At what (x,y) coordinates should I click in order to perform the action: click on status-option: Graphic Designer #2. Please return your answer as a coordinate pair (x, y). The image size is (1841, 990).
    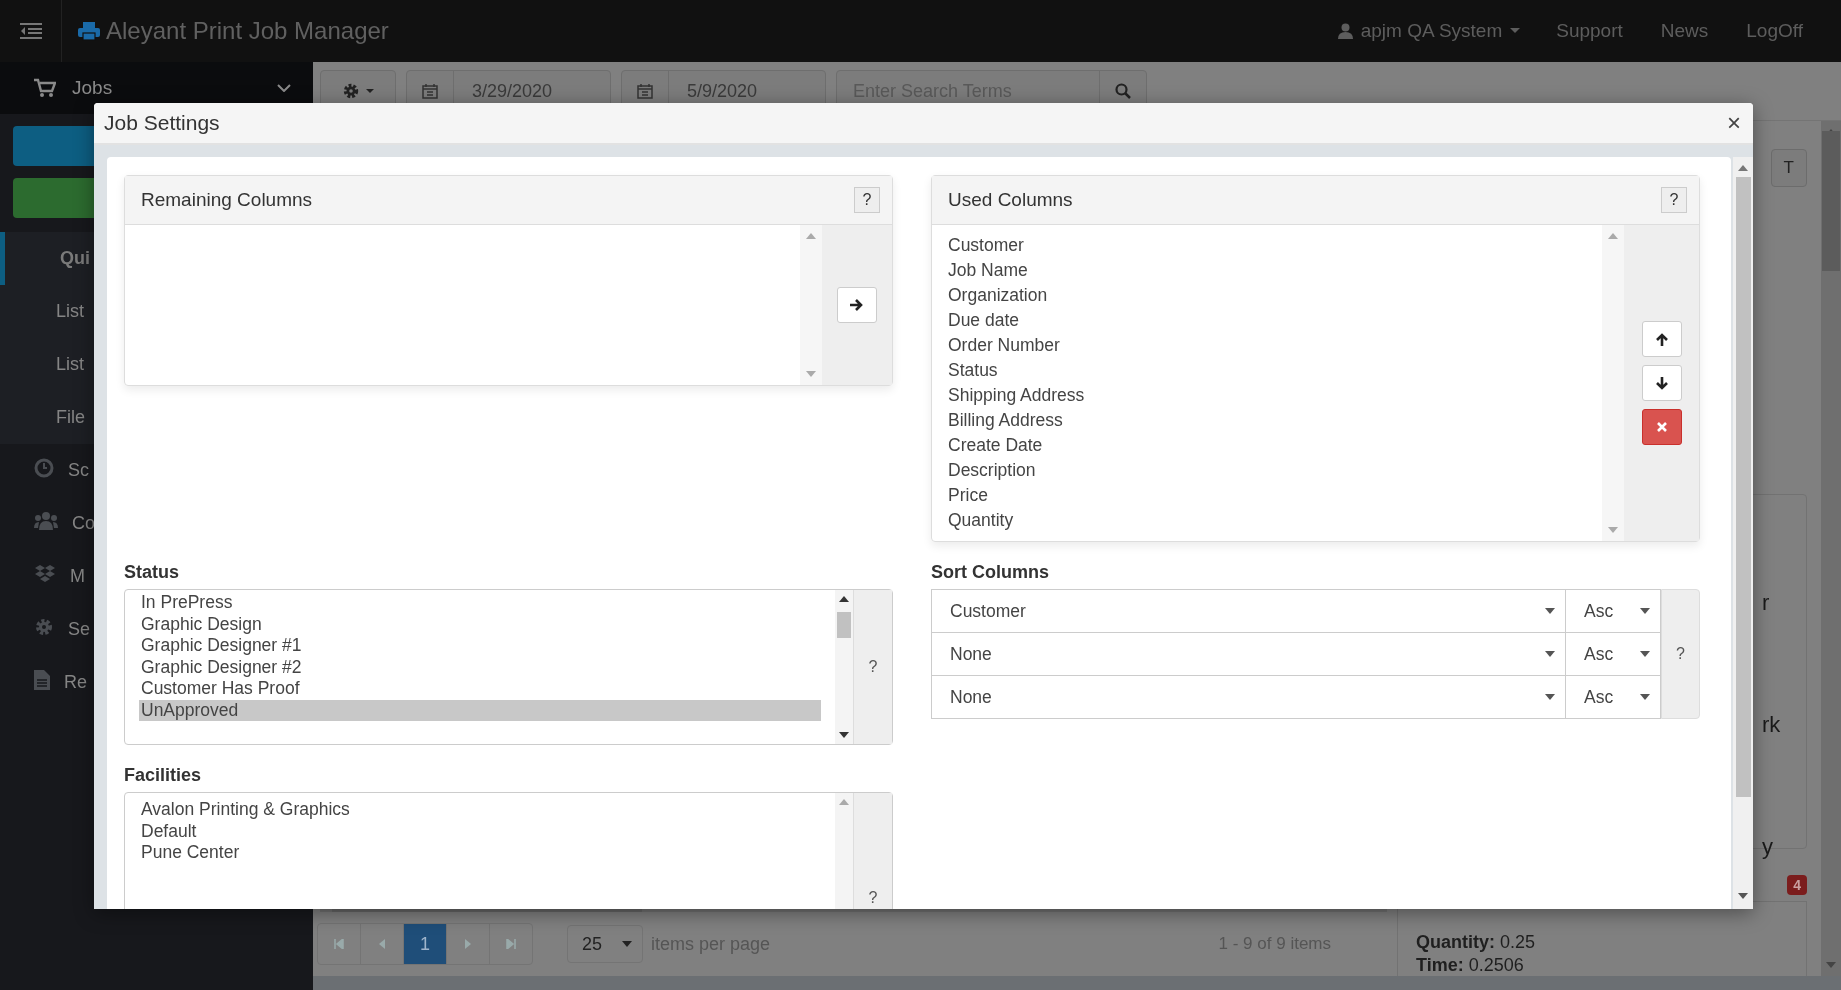
    Looking at the image, I should click on (480, 667).